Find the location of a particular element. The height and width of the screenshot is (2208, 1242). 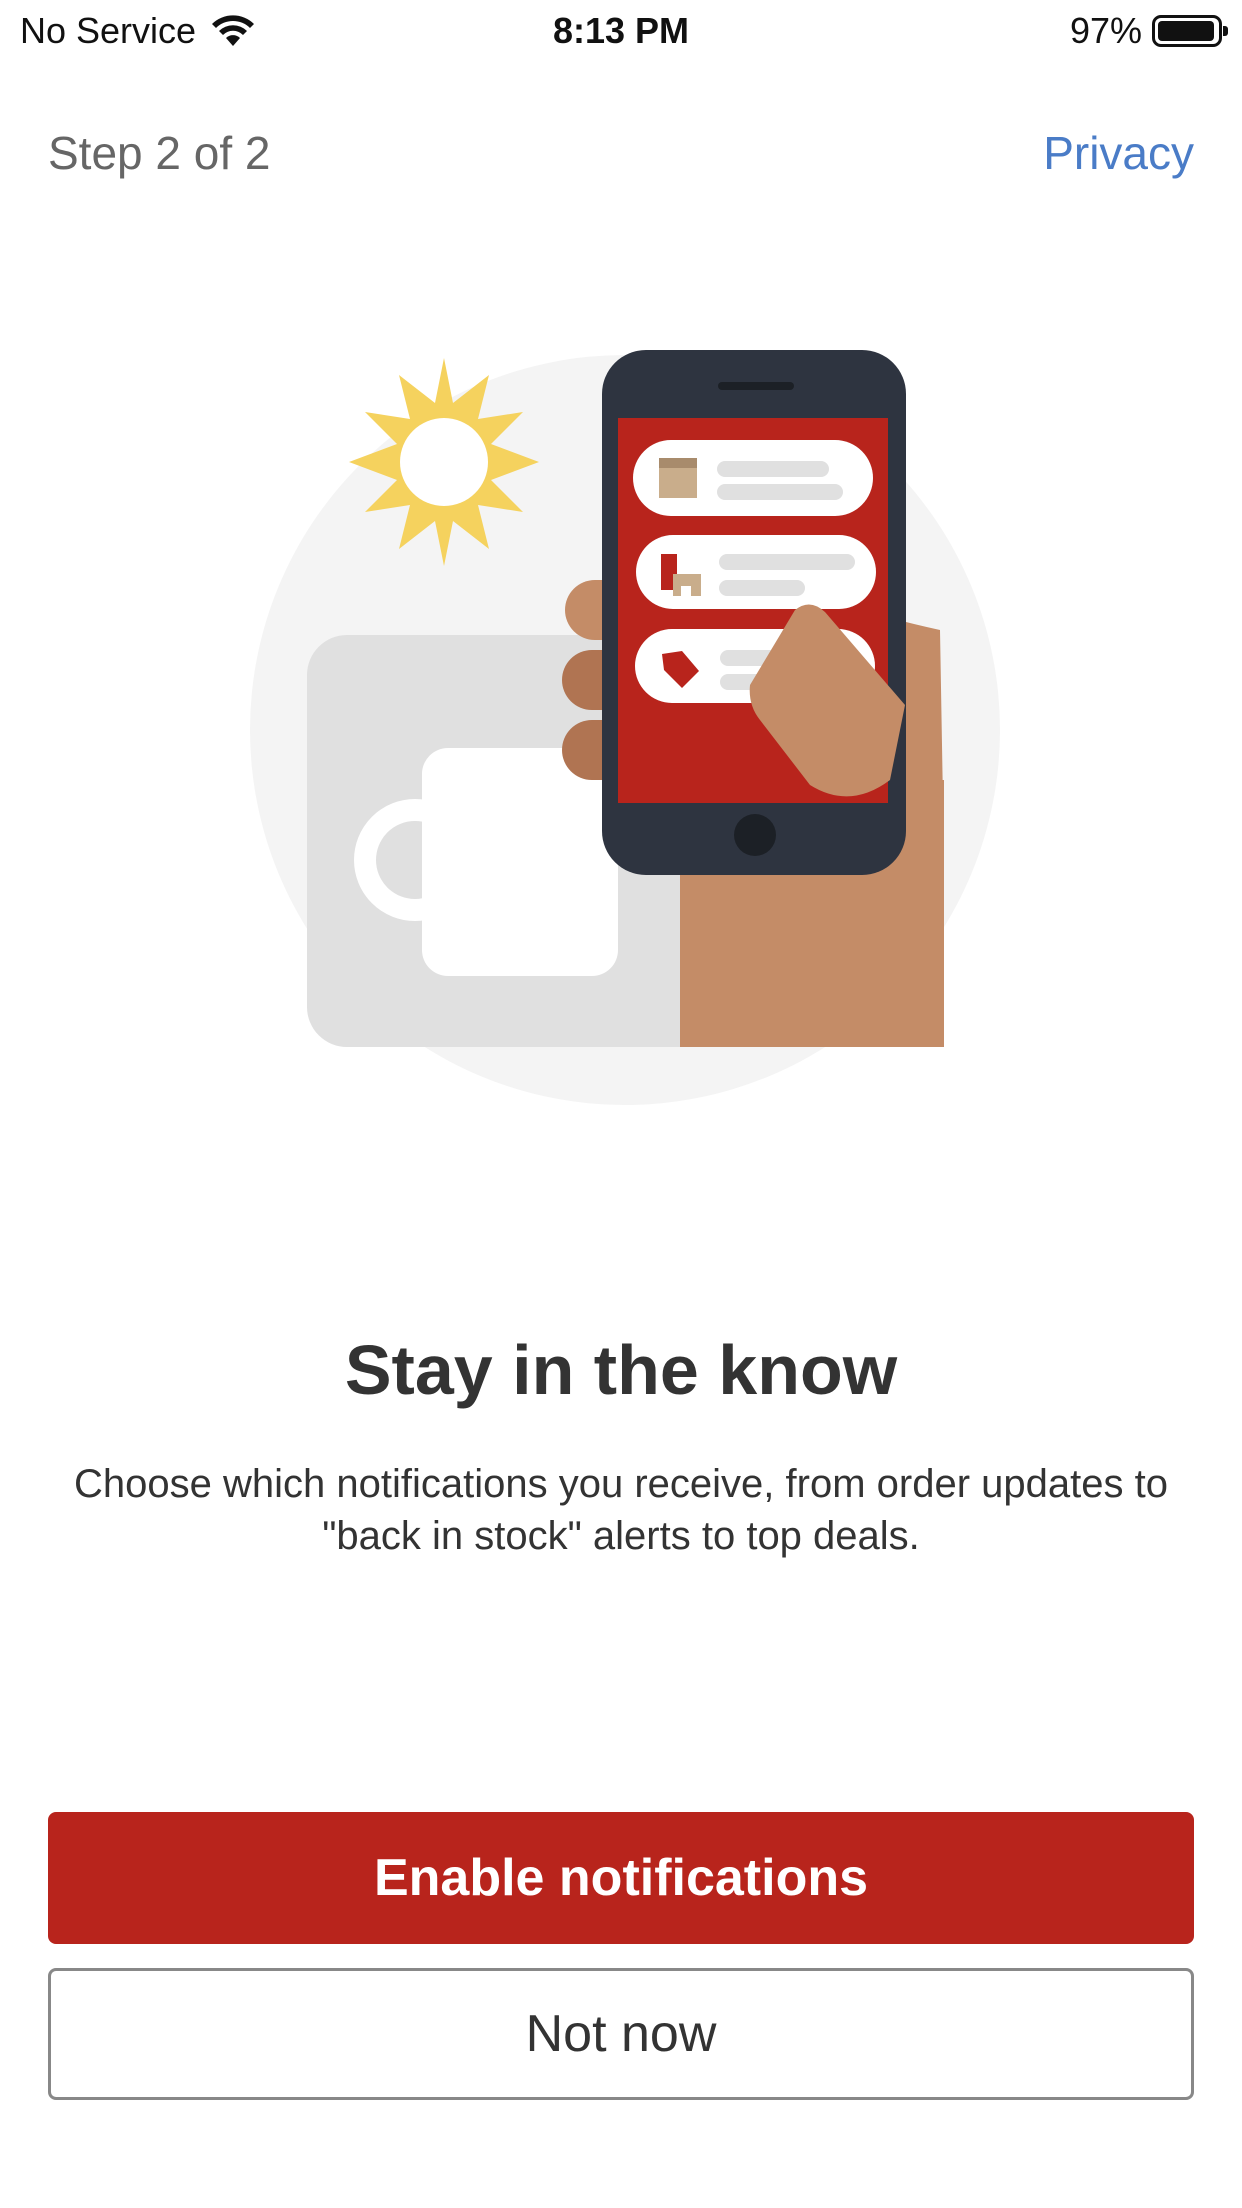

battery-percent: 97% is located at coordinates (1105, 30).